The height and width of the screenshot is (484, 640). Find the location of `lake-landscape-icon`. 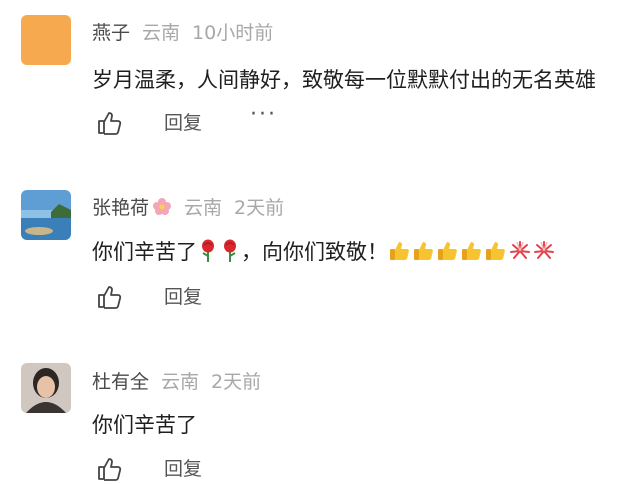

lake-landscape-icon is located at coordinates (46, 215).